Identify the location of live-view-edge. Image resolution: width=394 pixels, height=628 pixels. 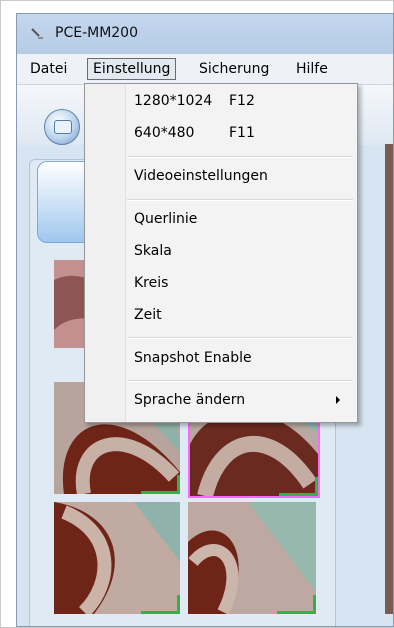
(389, 379).